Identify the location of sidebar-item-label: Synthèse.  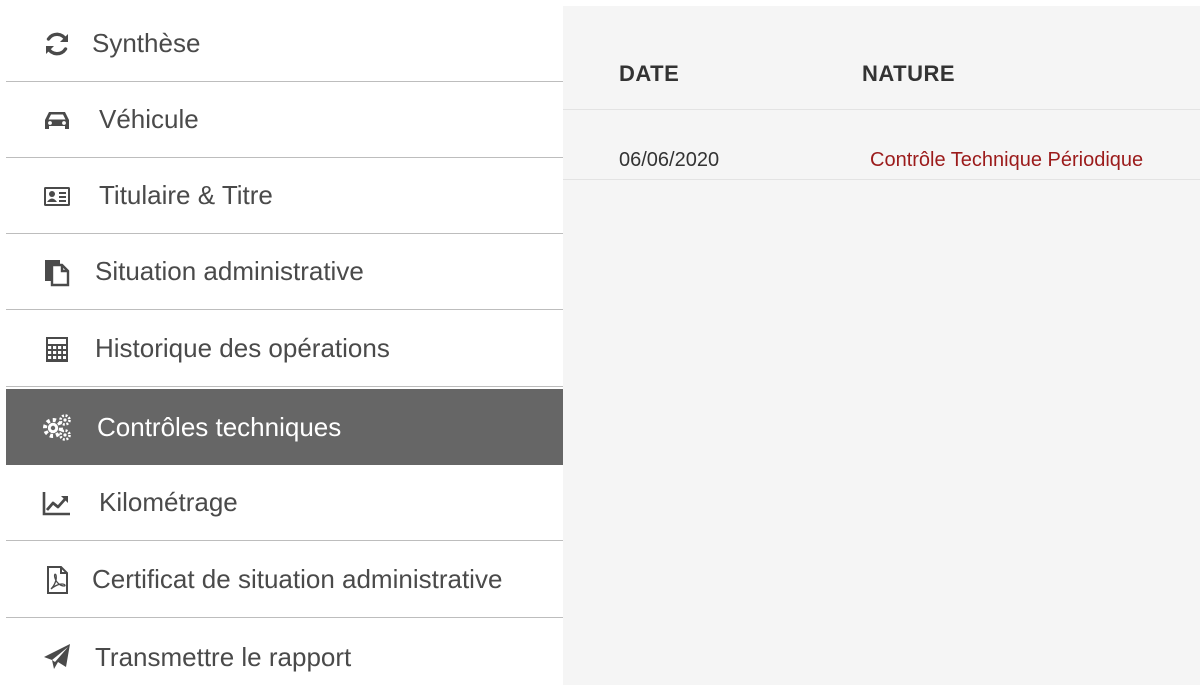
(146, 43).